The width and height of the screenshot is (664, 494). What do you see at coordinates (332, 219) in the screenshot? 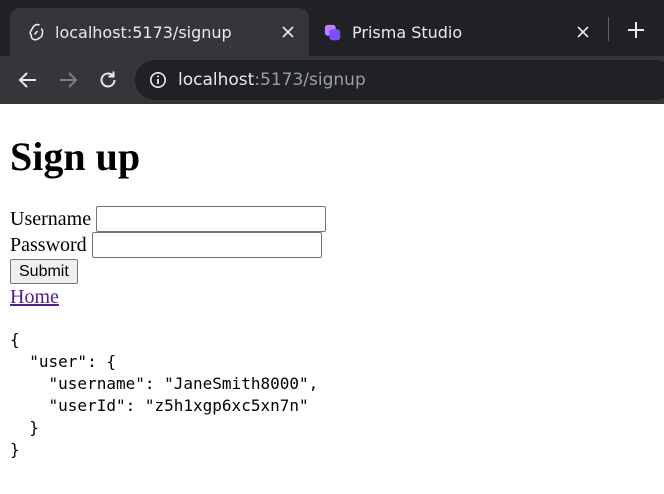
I see `username-row: Username` at bounding box center [332, 219].